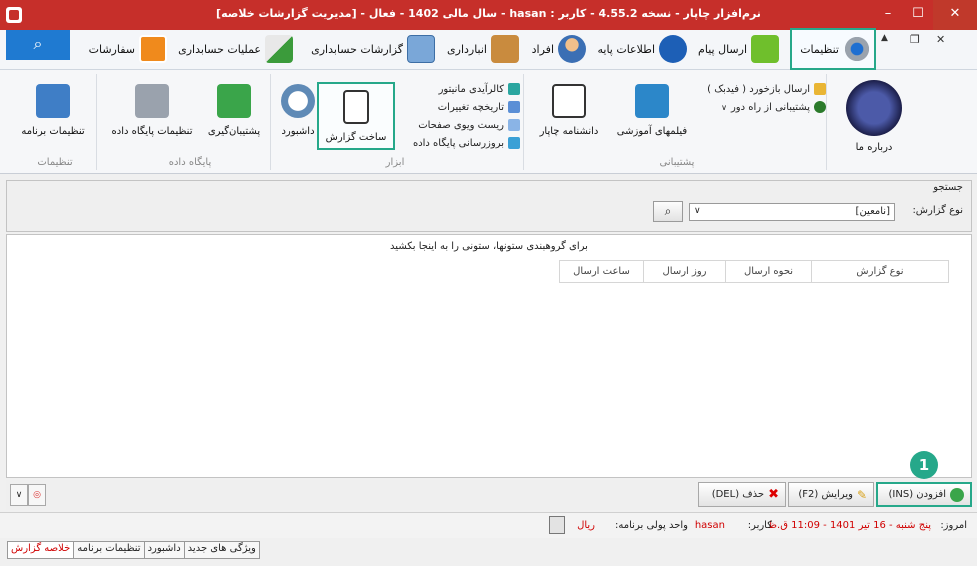 The height and width of the screenshot is (566, 977). I want to click on tab-label: گزارشات حسابداری, so click(357, 49).